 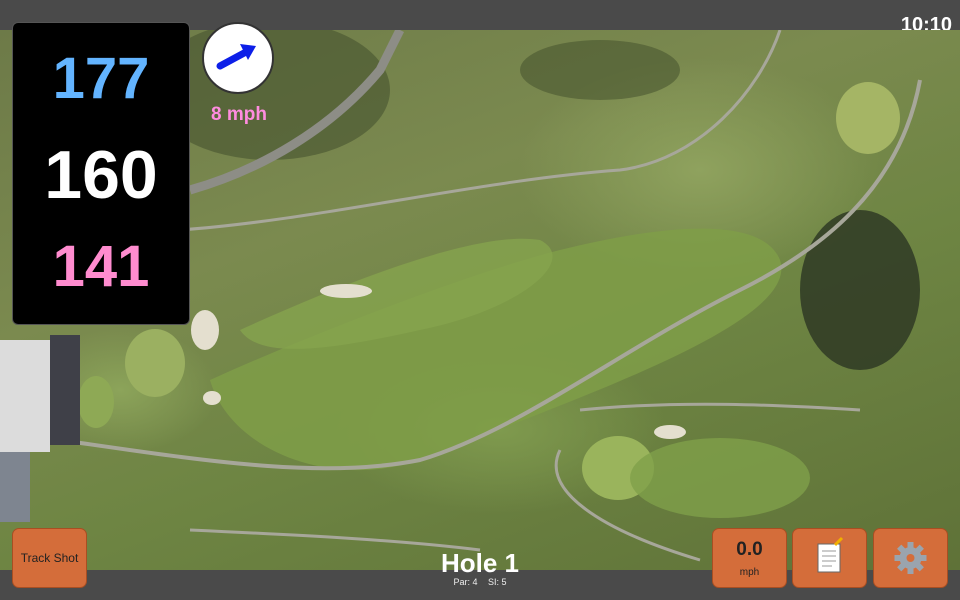 I want to click on track-shot-button: Track Shot, so click(x=49, y=558).